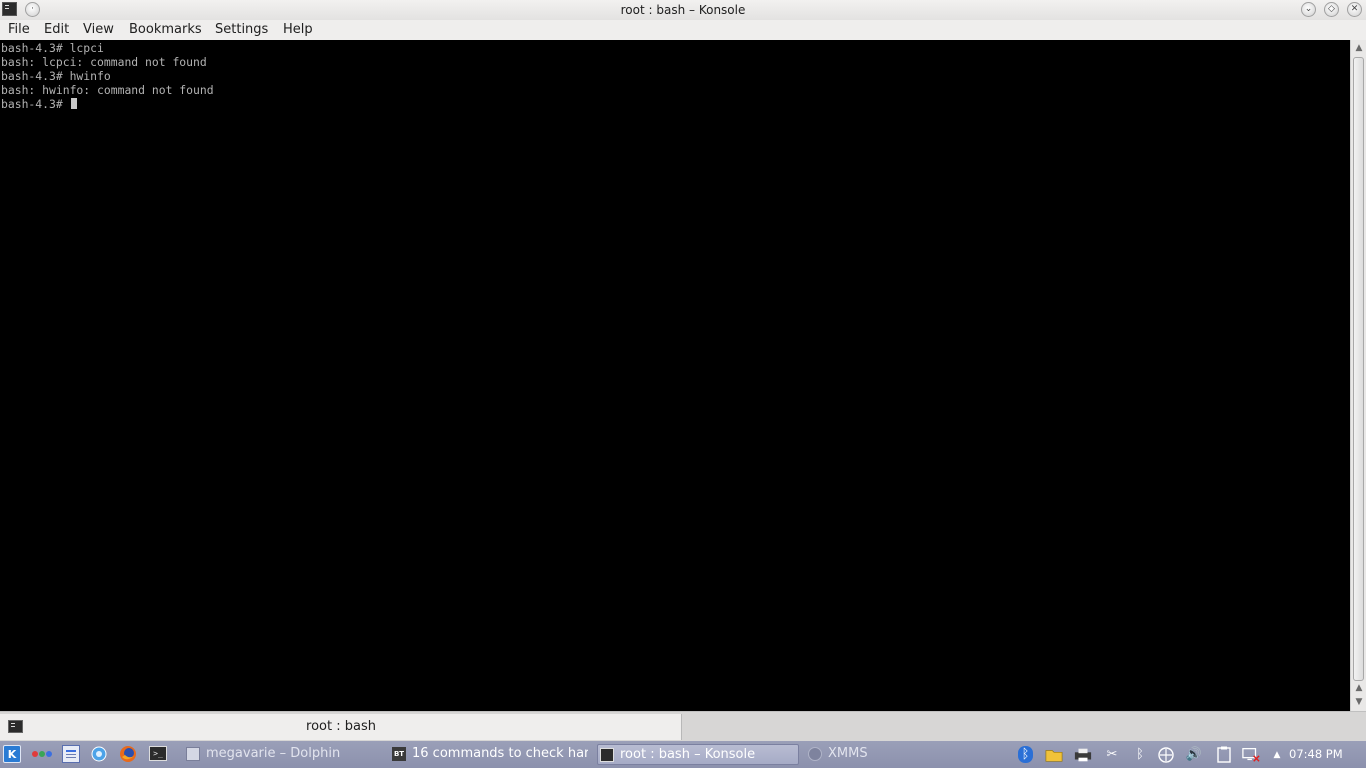 The height and width of the screenshot is (768, 1366). Describe the element at coordinates (1277, 754) in the screenshot. I see `expand-arrow-icon: ▲` at that location.